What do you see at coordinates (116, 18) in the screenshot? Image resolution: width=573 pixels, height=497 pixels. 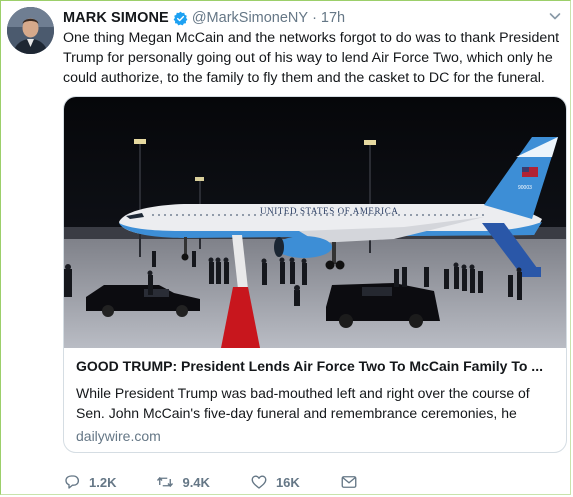 I see `display-name: MARK SIMONE` at bounding box center [116, 18].